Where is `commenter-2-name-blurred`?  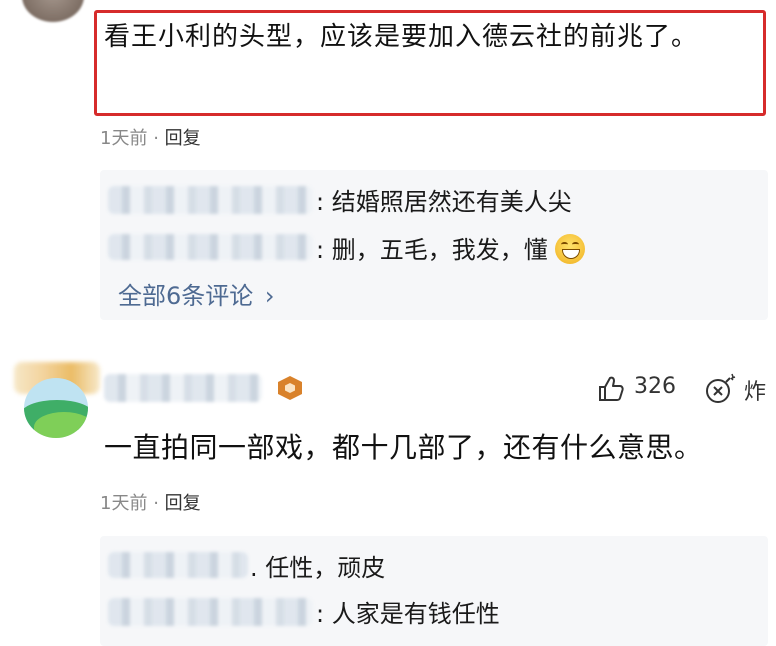
commenter-2-name-blurred is located at coordinates (183, 388).